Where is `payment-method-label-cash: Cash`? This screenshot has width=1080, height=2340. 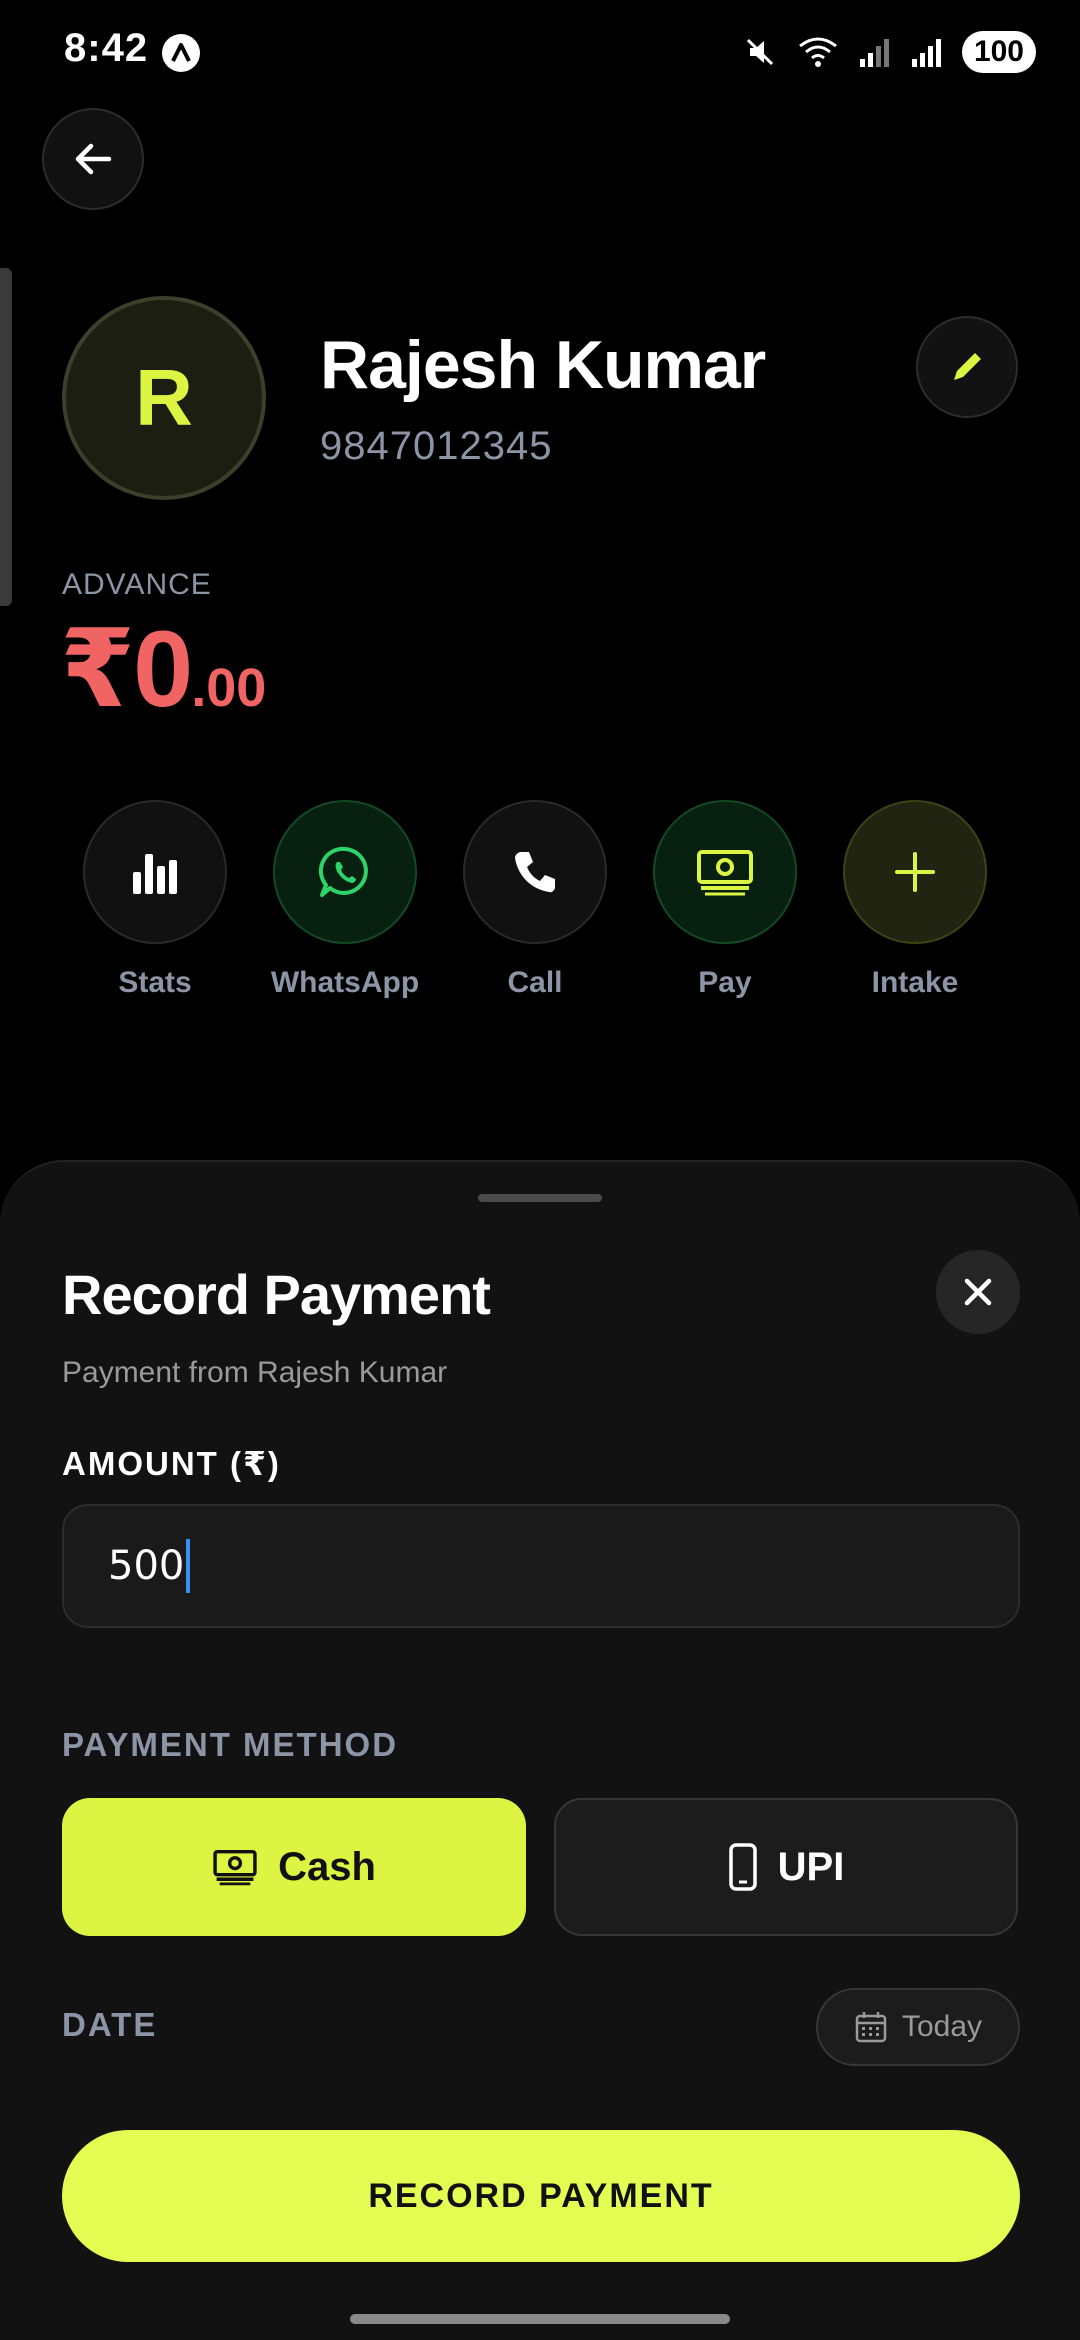 payment-method-label-cash: Cash is located at coordinates (327, 1866).